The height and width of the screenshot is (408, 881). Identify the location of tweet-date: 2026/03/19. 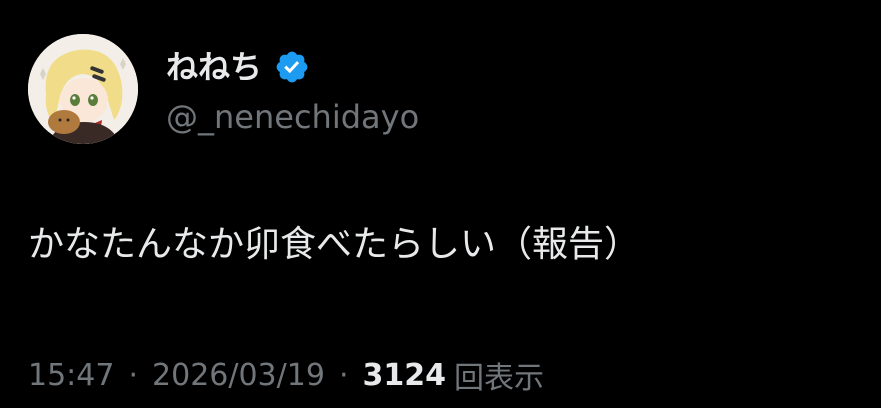
(238, 375).